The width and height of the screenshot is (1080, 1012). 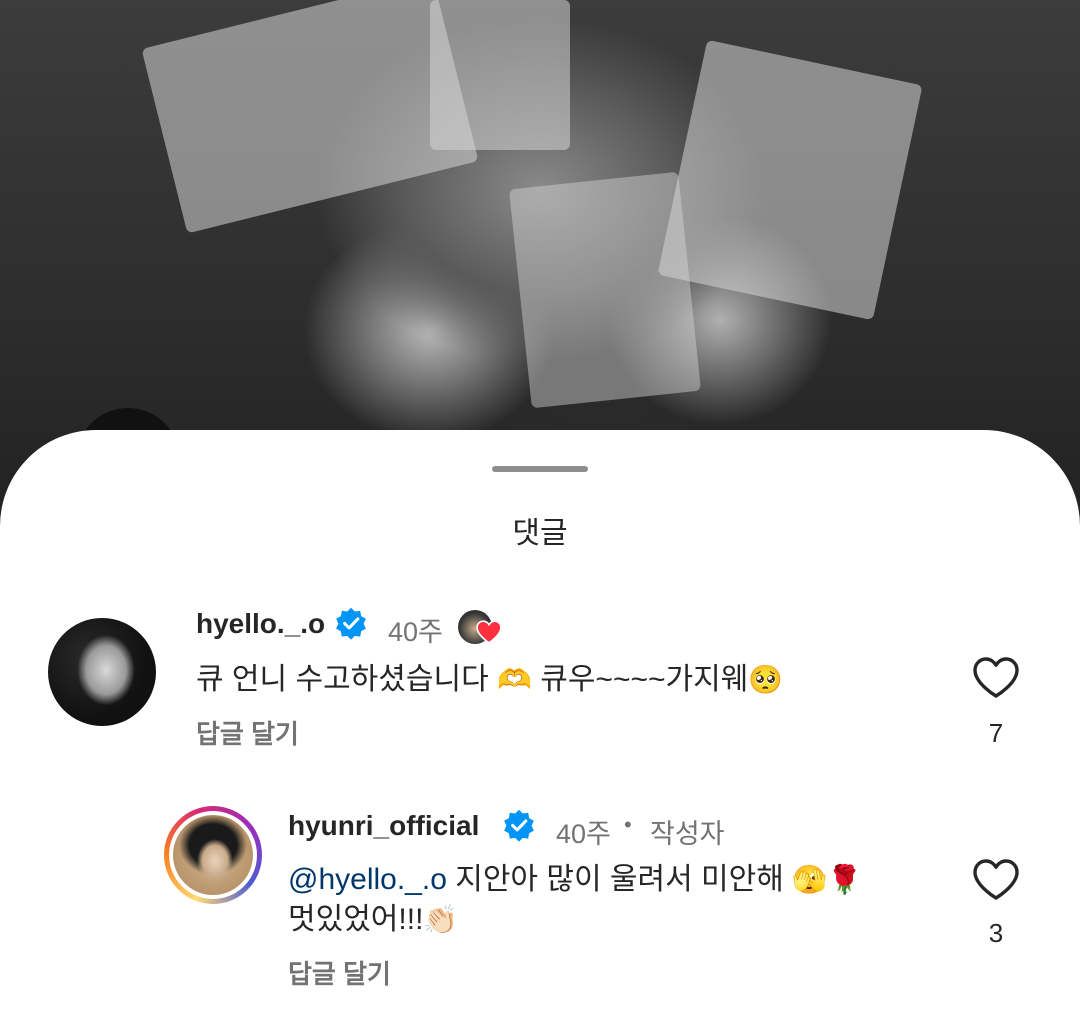 What do you see at coordinates (347, 679) in the screenshot?
I see `comment-text-part: 큐 언니 수고하셨습니다` at bounding box center [347, 679].